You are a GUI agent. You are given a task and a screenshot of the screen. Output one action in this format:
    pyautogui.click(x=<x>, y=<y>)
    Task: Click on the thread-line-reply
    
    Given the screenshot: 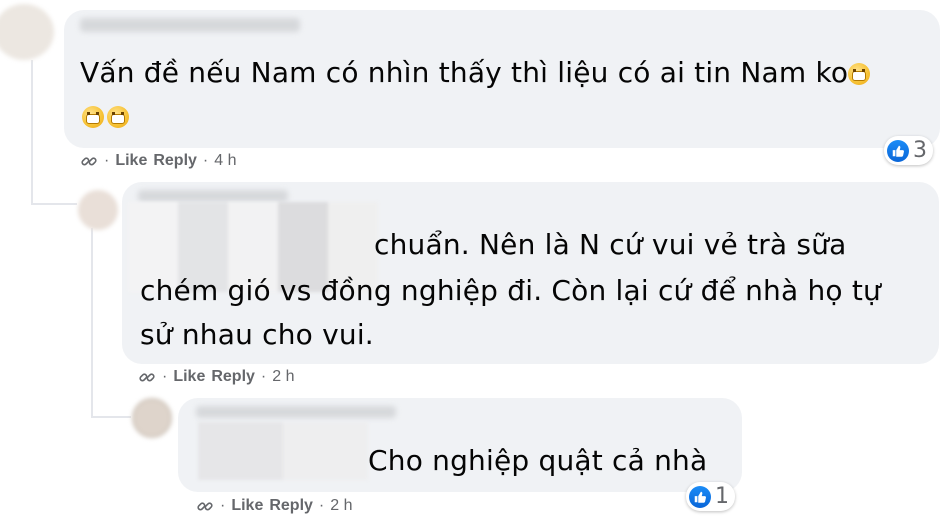 What is the action you would take?
    pyautogui.click(x=92, y=323)
    